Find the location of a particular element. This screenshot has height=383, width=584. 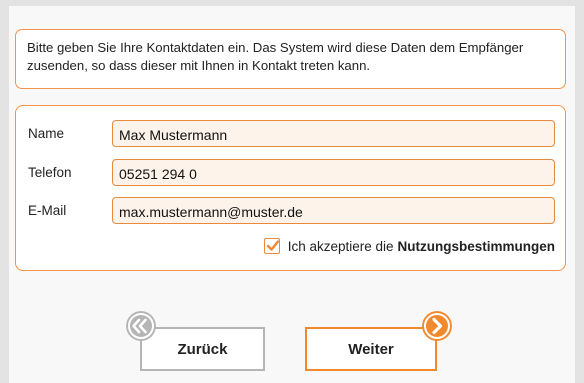

name-label: Name is located at coordinates (46, 133).